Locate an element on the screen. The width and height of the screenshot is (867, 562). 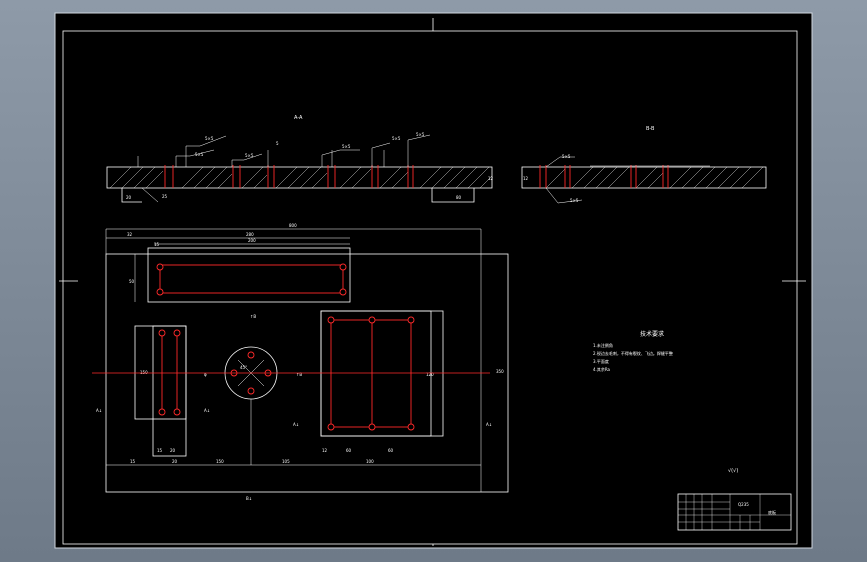
dim-side-height: 350 is located at coordinates (500, 371).